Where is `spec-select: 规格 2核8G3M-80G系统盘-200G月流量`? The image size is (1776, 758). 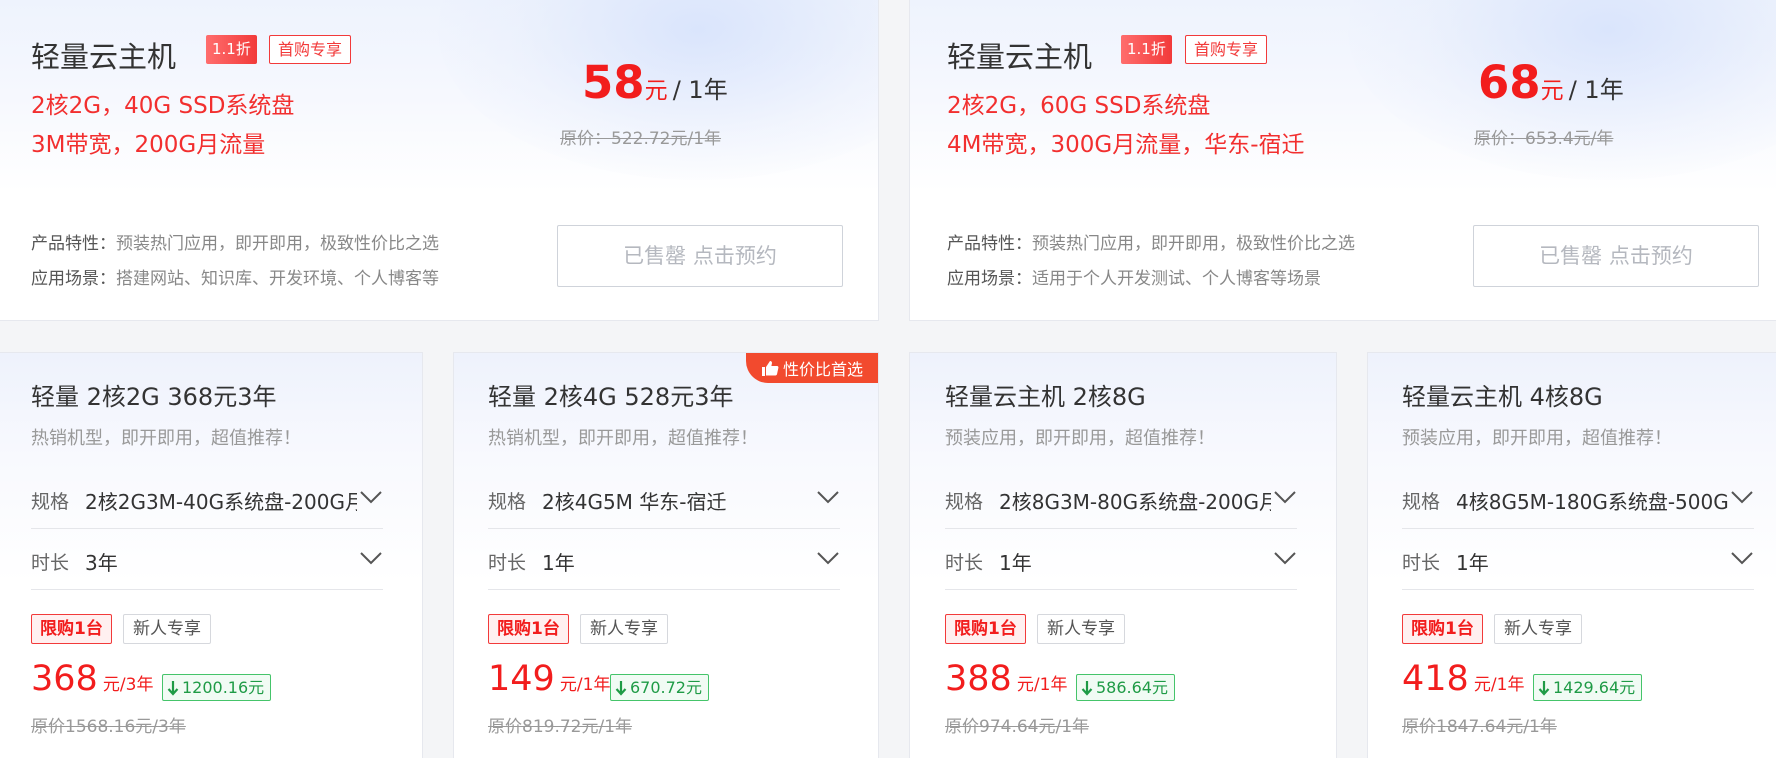 spec-select: 规格 2核8G3M-80G系统盘-200G月流量 is located at coordinates (1121, 499).